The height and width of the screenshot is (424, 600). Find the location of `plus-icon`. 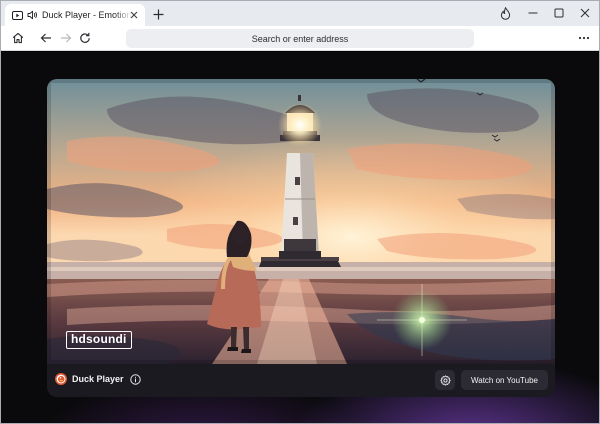

plus-icon is located at coordinates (158, 14).